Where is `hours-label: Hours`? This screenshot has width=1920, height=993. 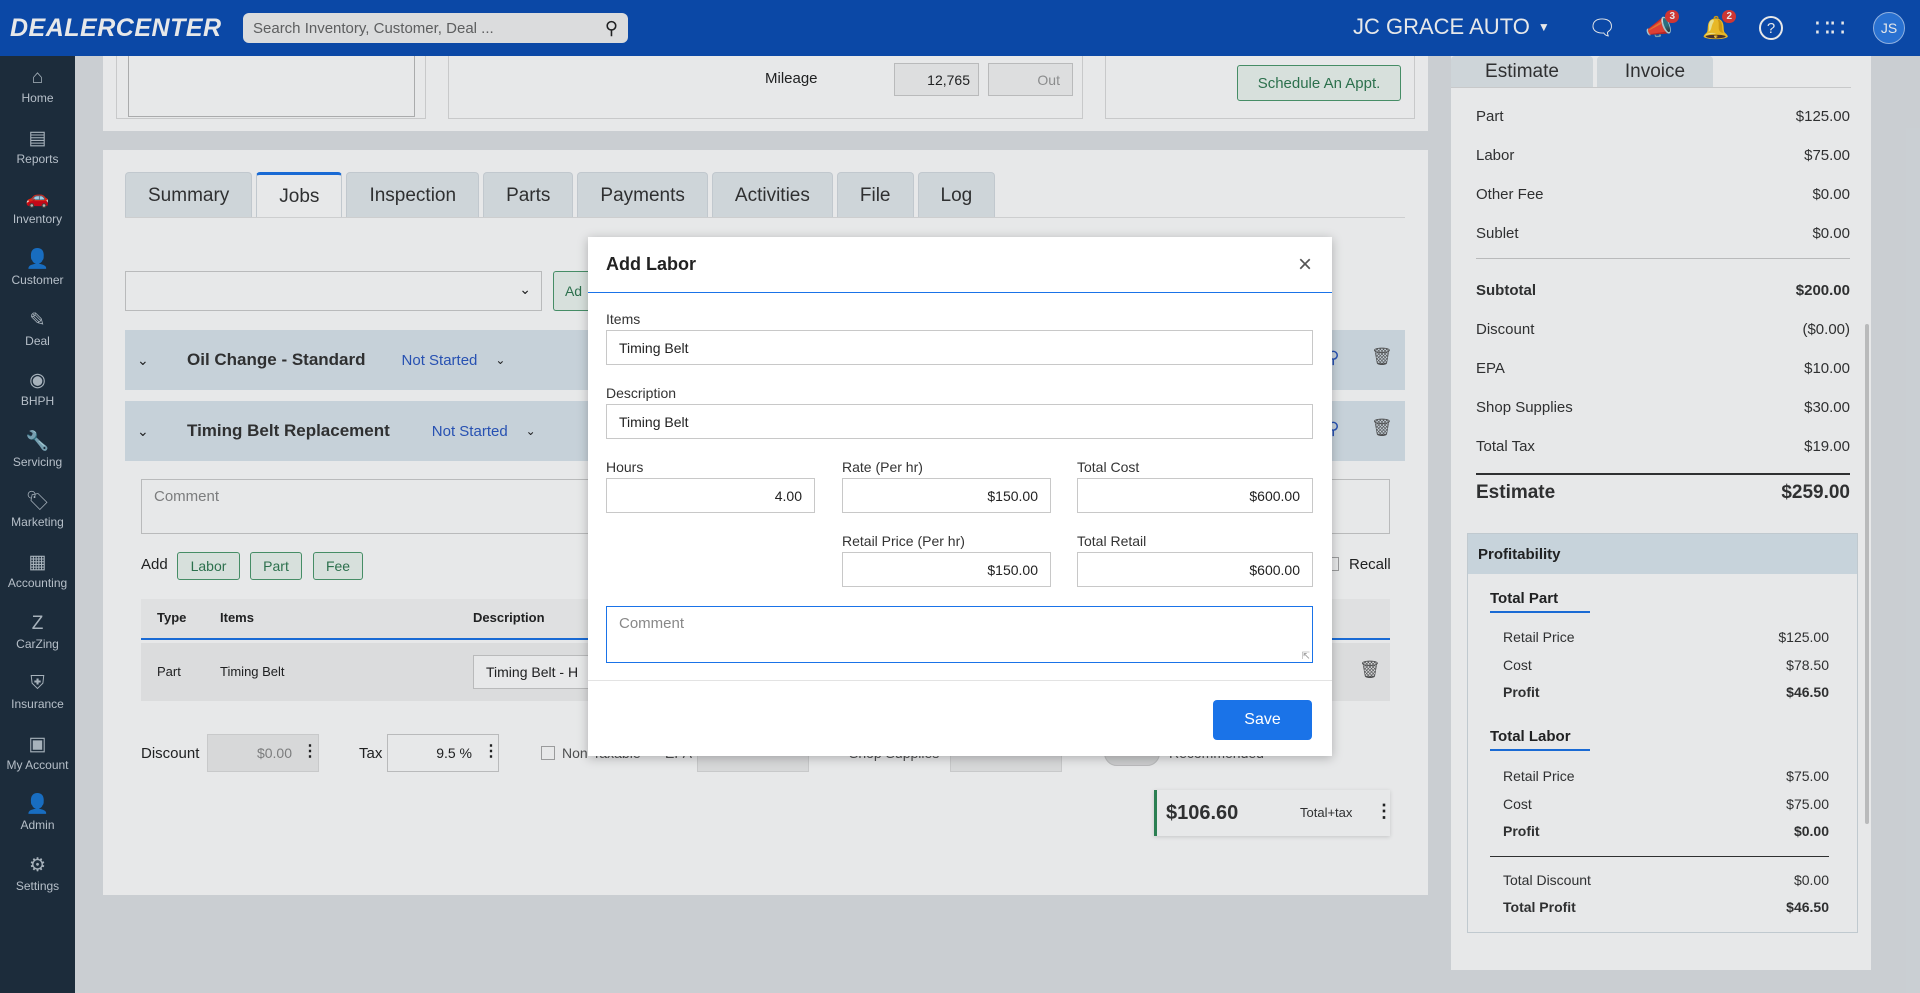
hours-label: Hours is located at coordinates (625, 467).